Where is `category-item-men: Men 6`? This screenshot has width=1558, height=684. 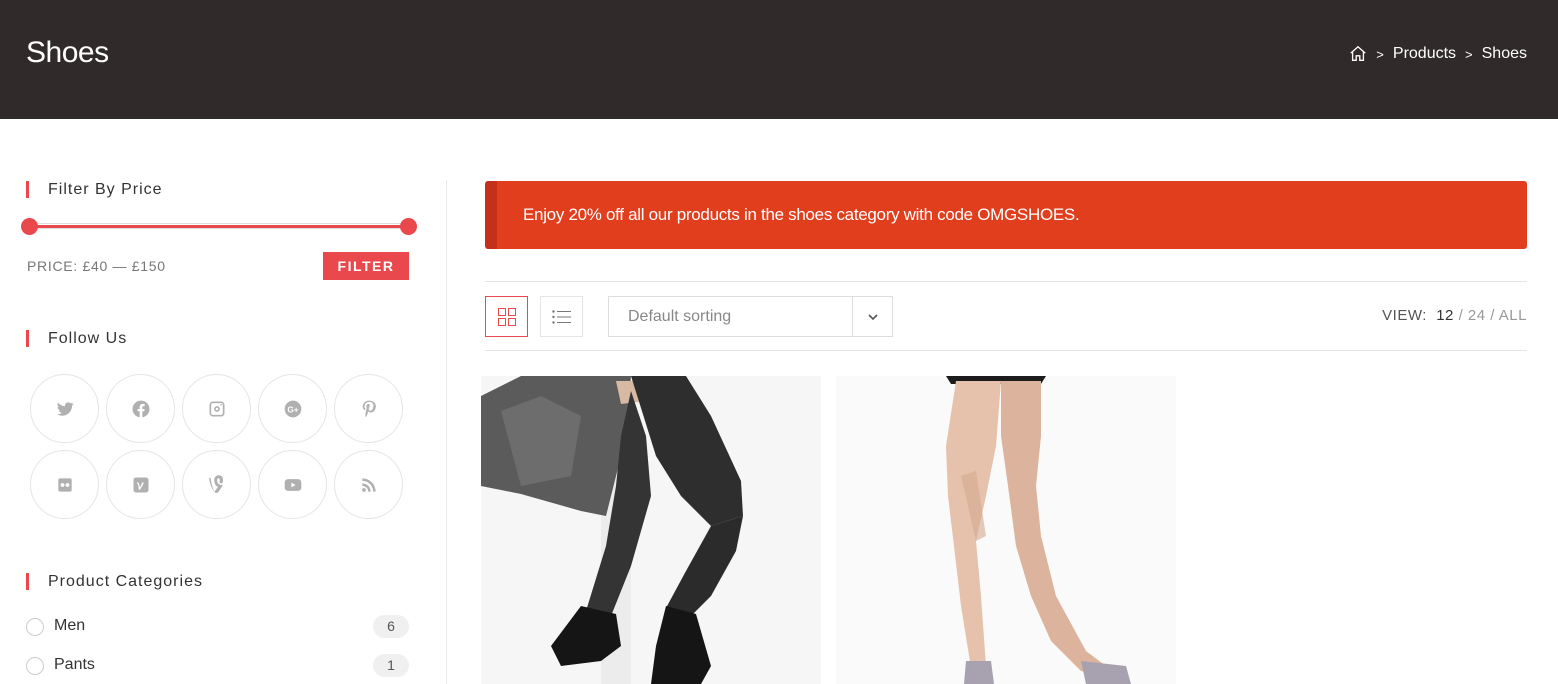
category-item-men: Men 6 is located at coordinates (218, 627).